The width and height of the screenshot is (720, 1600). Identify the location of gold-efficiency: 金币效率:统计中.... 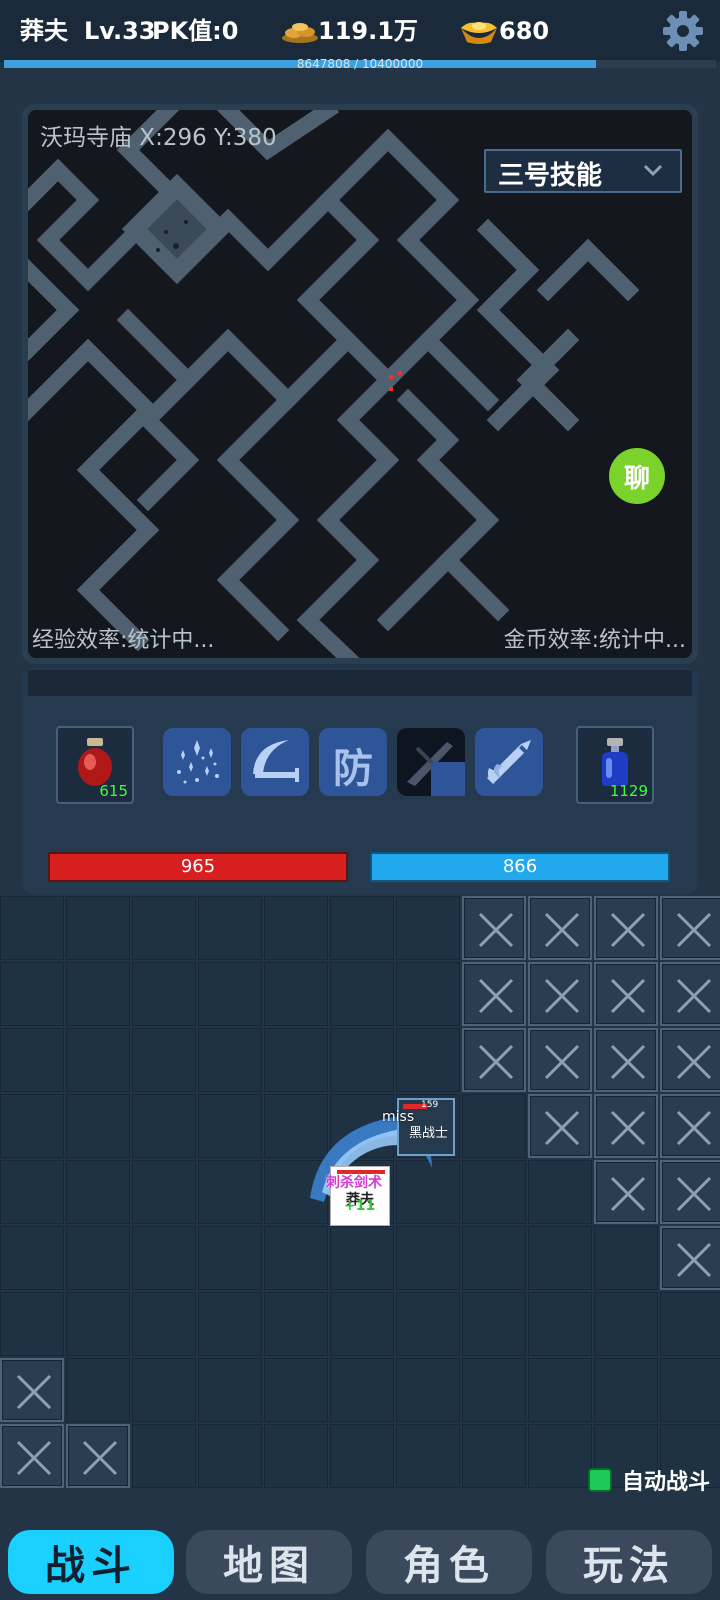
(594, 640).